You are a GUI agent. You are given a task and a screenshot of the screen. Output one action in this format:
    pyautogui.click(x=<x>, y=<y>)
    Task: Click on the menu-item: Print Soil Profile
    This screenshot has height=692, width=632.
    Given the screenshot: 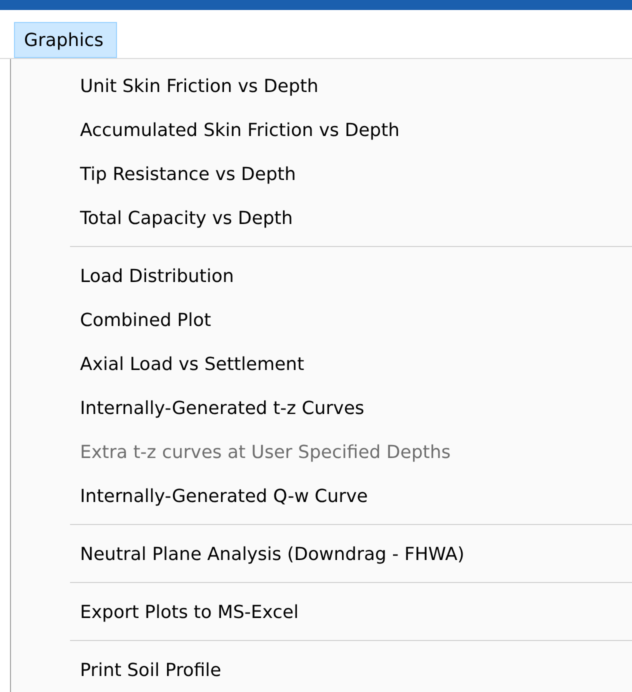 What is the action you would take?
    pyautogui.click(x=321, y=670)
    